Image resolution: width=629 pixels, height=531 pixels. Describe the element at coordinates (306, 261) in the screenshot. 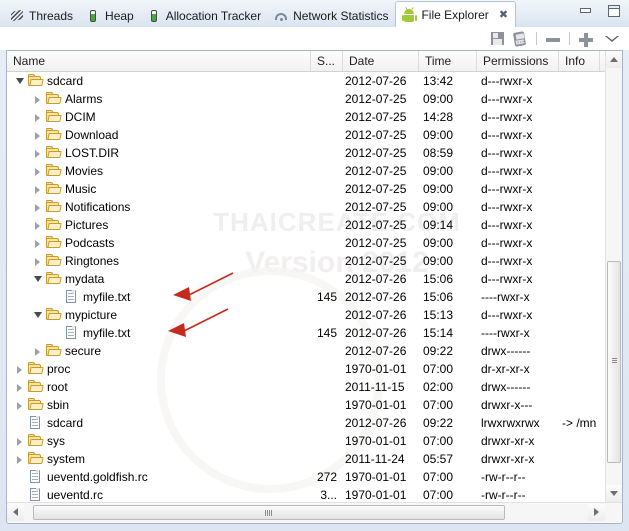

I see `table-row: Ringtones 2012-07-25 09:00 d---rwxr-x` at that location.